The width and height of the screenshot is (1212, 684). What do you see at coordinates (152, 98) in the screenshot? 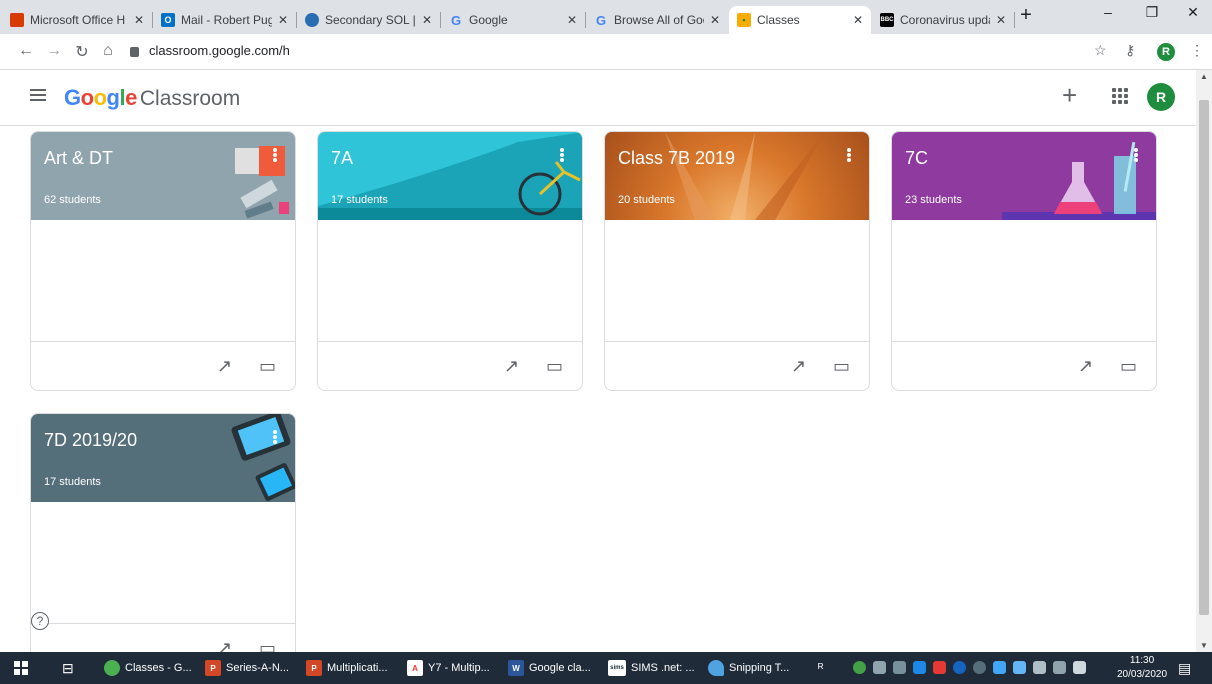
I see `brand-logo: Google Classroom` at bounding box center [152, 98].